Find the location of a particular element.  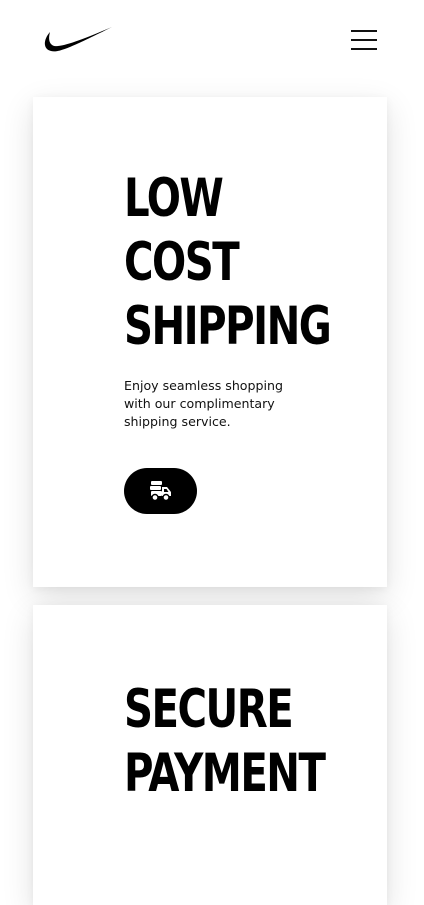

shipping-button is located at coordinates (160, 491).